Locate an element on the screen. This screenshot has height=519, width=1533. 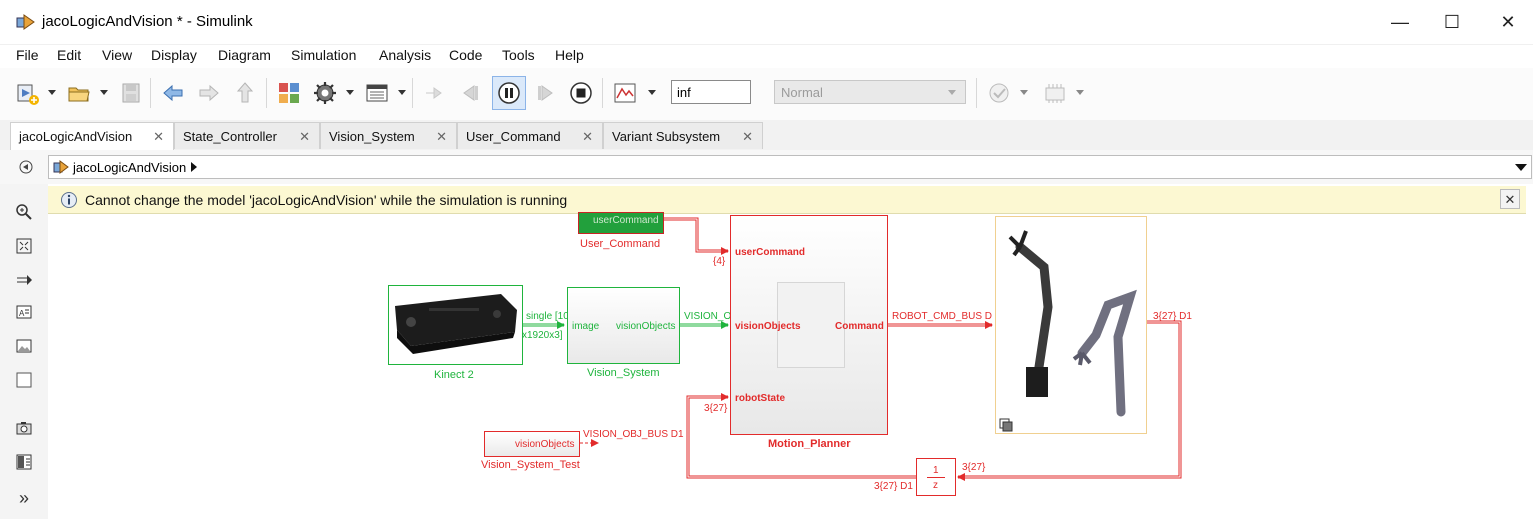
jaco-robot-arm-image is located at coordinates (1068, 331).